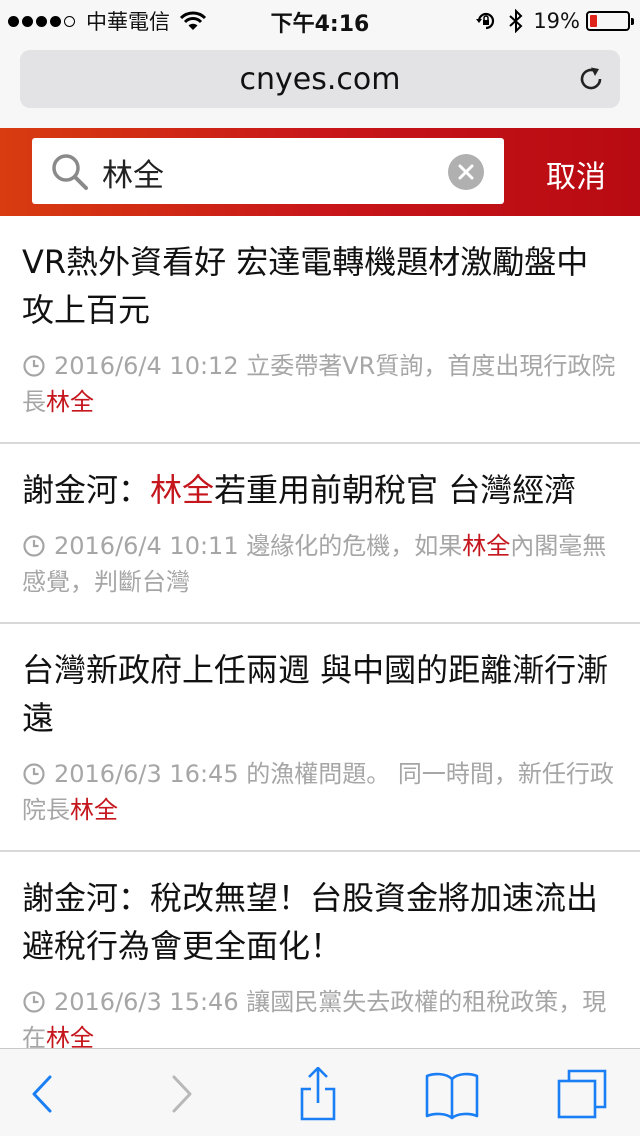 This screenshot has width=640, height=1136. I want to click on article-meta: 2016/6/4 10:12 立委帶著VR質詢，首度出現行政院長林全, so click(321, 384).